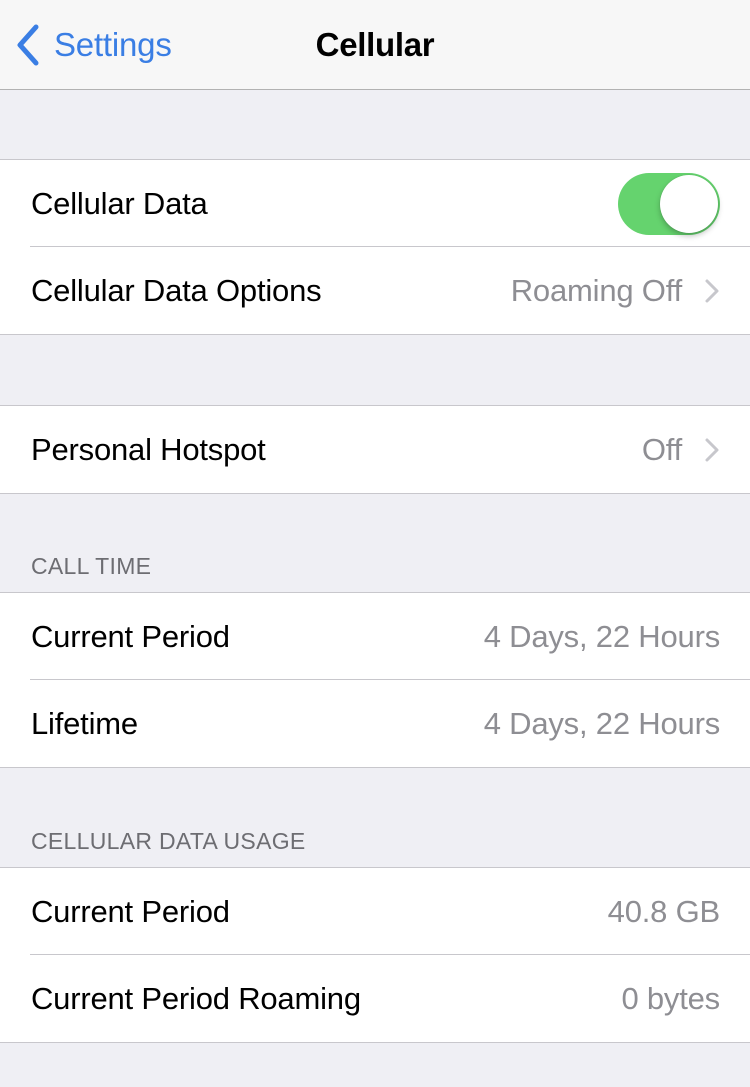 Image resolution: width=750 pixels, height=1087 pixels. What do you see at coordinates (84, 723) in the screenshot?
I see `row-label: Lifetime` at bounding box center [84, 723].